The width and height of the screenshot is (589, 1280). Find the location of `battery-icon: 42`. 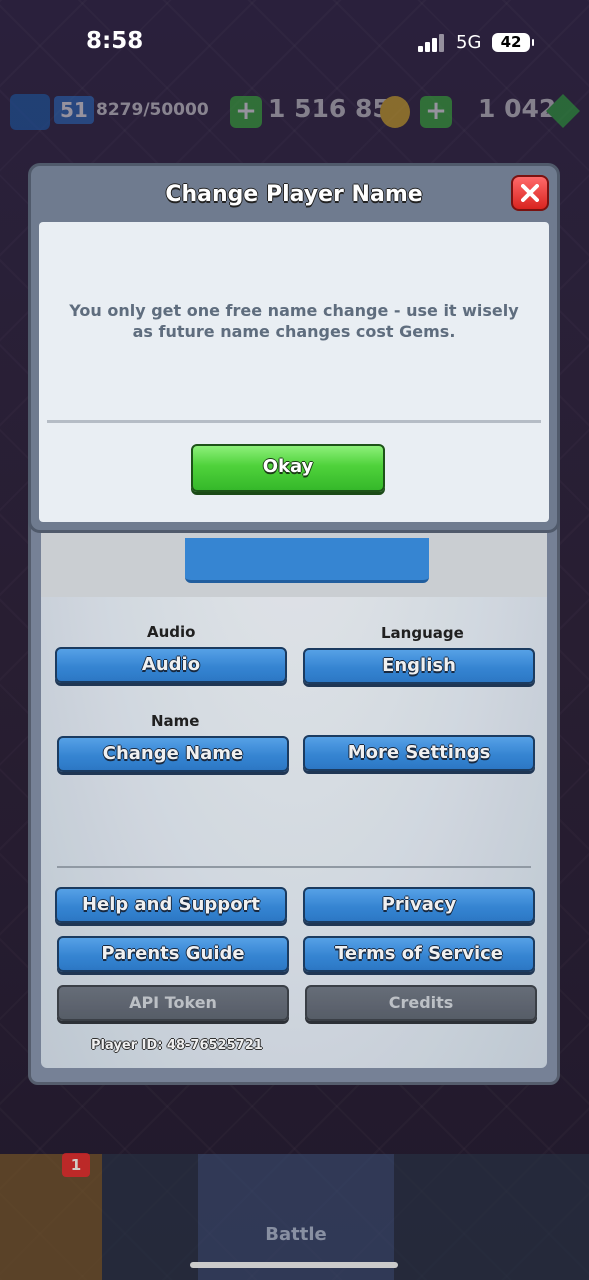

battery-icon: 42 is located at coordinates (513, 42).